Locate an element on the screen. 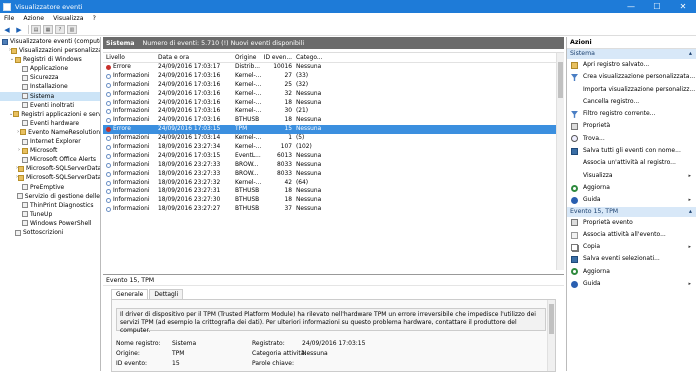  cell-level: Informazioni is located at coordinates (129, 138).